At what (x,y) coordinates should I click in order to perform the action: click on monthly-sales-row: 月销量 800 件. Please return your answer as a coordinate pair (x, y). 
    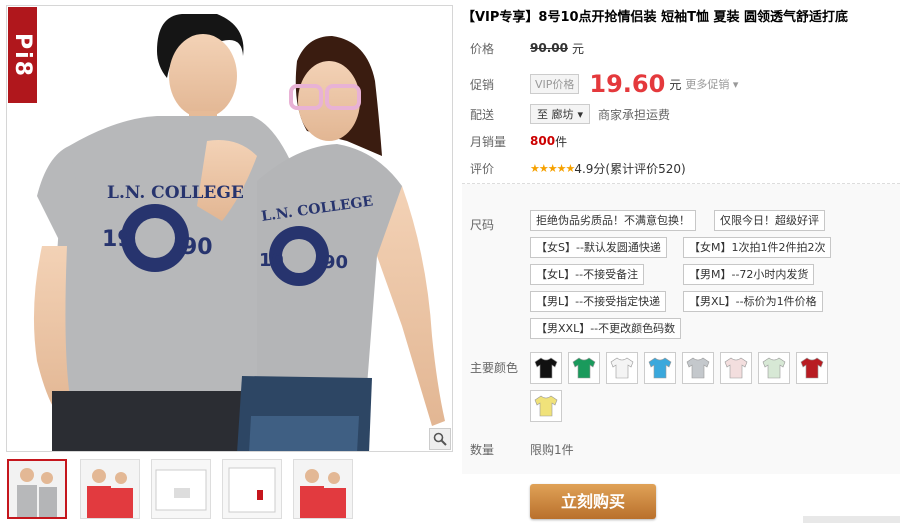
    Looking at the image, I should click on (518, 141).